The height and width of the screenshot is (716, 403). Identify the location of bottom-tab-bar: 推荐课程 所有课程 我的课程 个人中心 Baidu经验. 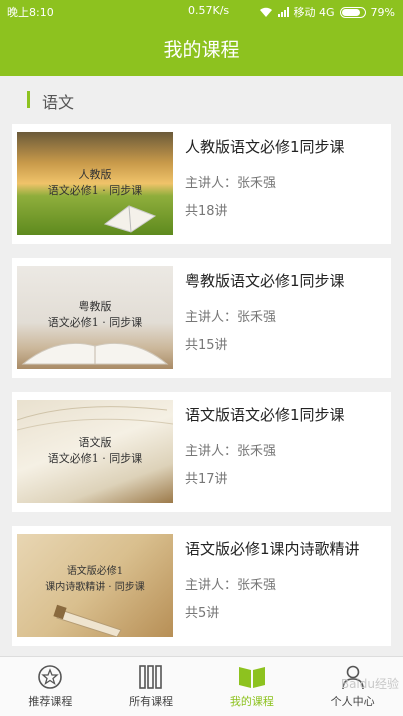
(201, 686).